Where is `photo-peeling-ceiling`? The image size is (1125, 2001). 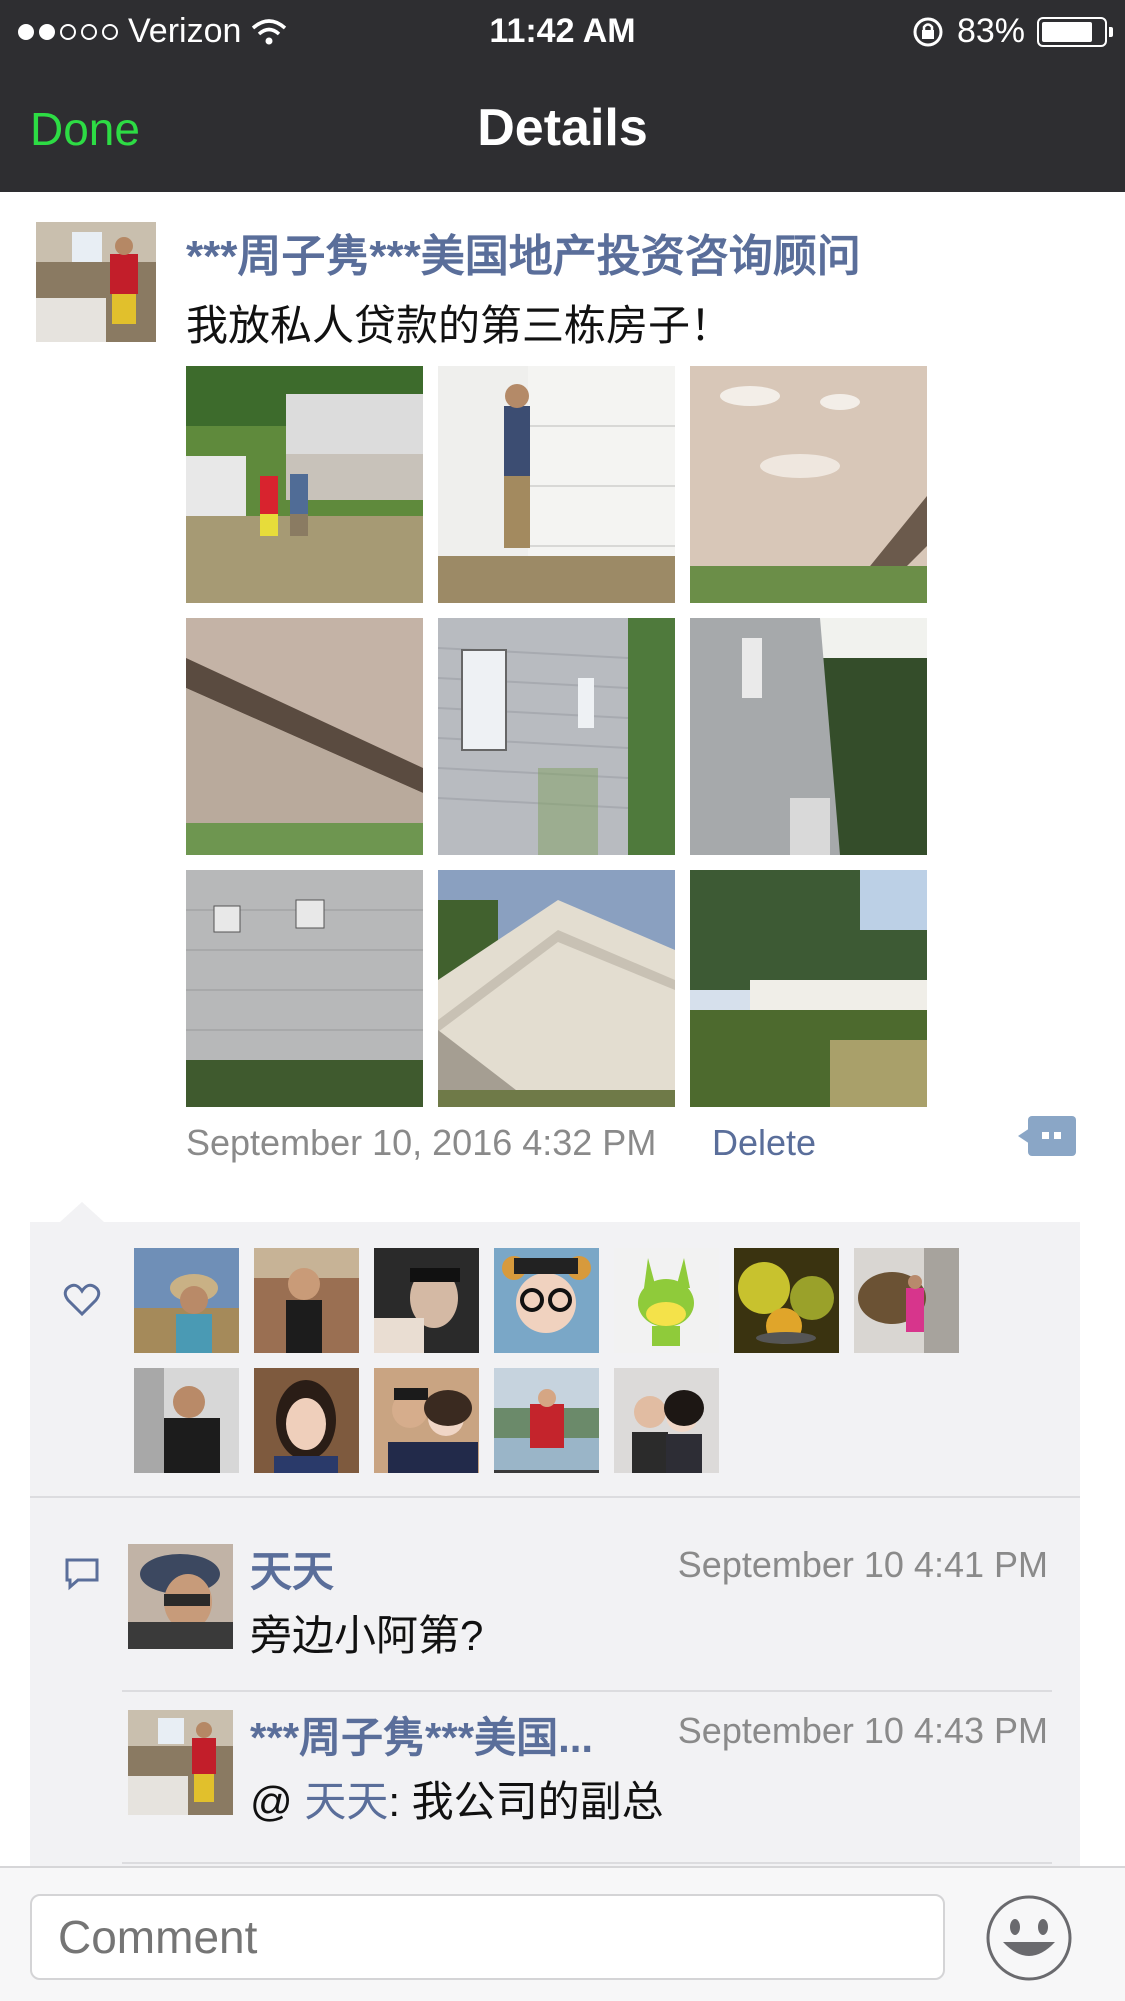
photo-peeling-ceiling is located at coordinates (808, 484).